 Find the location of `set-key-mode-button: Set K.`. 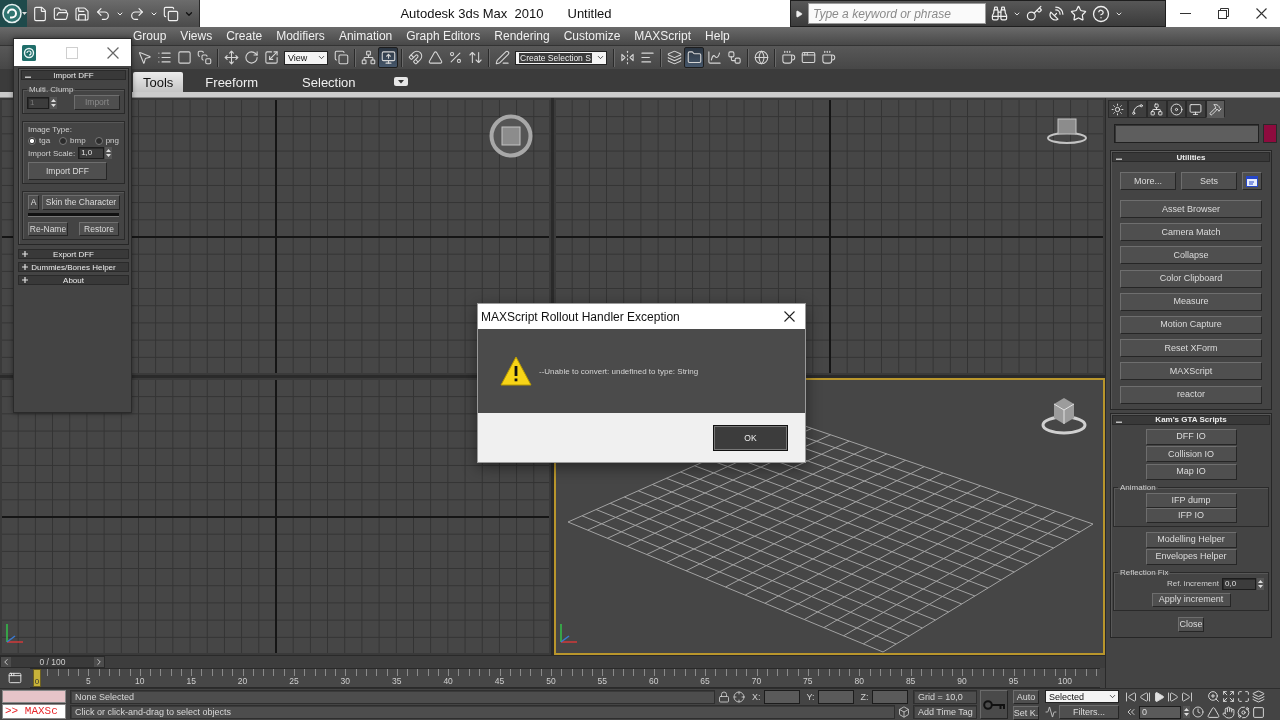

set-key-mode-button: Set K. is located at coordinates (1026, 713).